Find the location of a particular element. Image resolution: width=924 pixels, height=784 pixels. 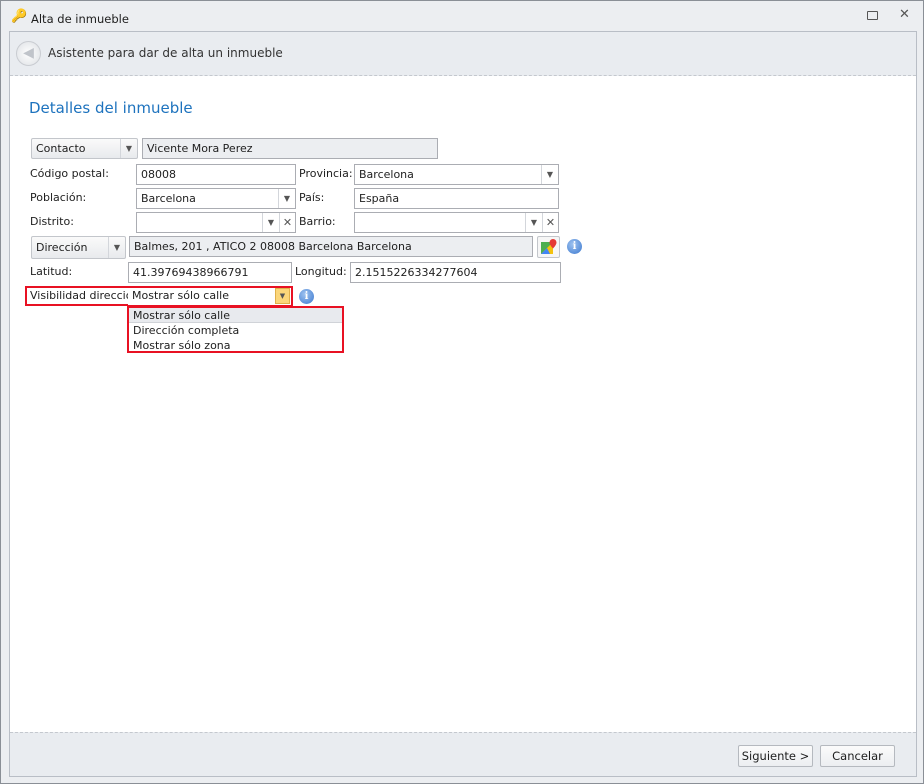

dropdown-option: Dirección completa is located at coordinates (235, 330).